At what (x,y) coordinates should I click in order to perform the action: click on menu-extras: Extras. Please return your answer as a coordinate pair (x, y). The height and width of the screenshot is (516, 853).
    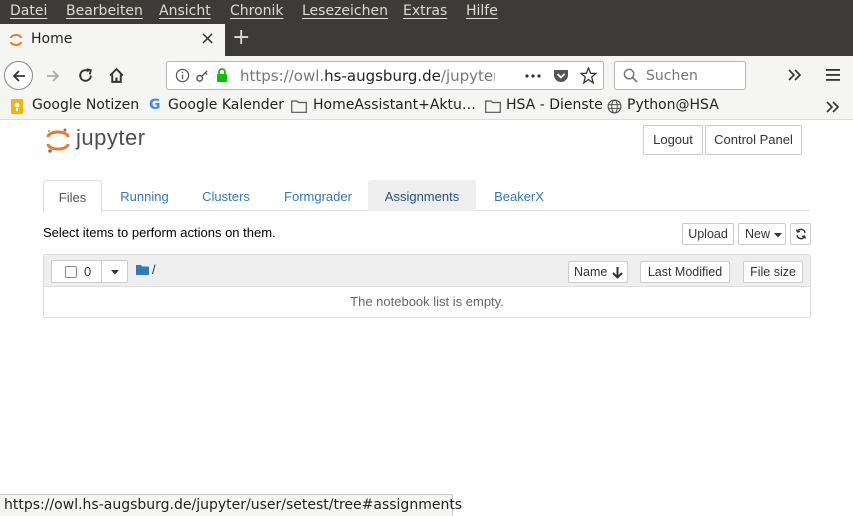
    Looking at the image, I should click on (425, 11).